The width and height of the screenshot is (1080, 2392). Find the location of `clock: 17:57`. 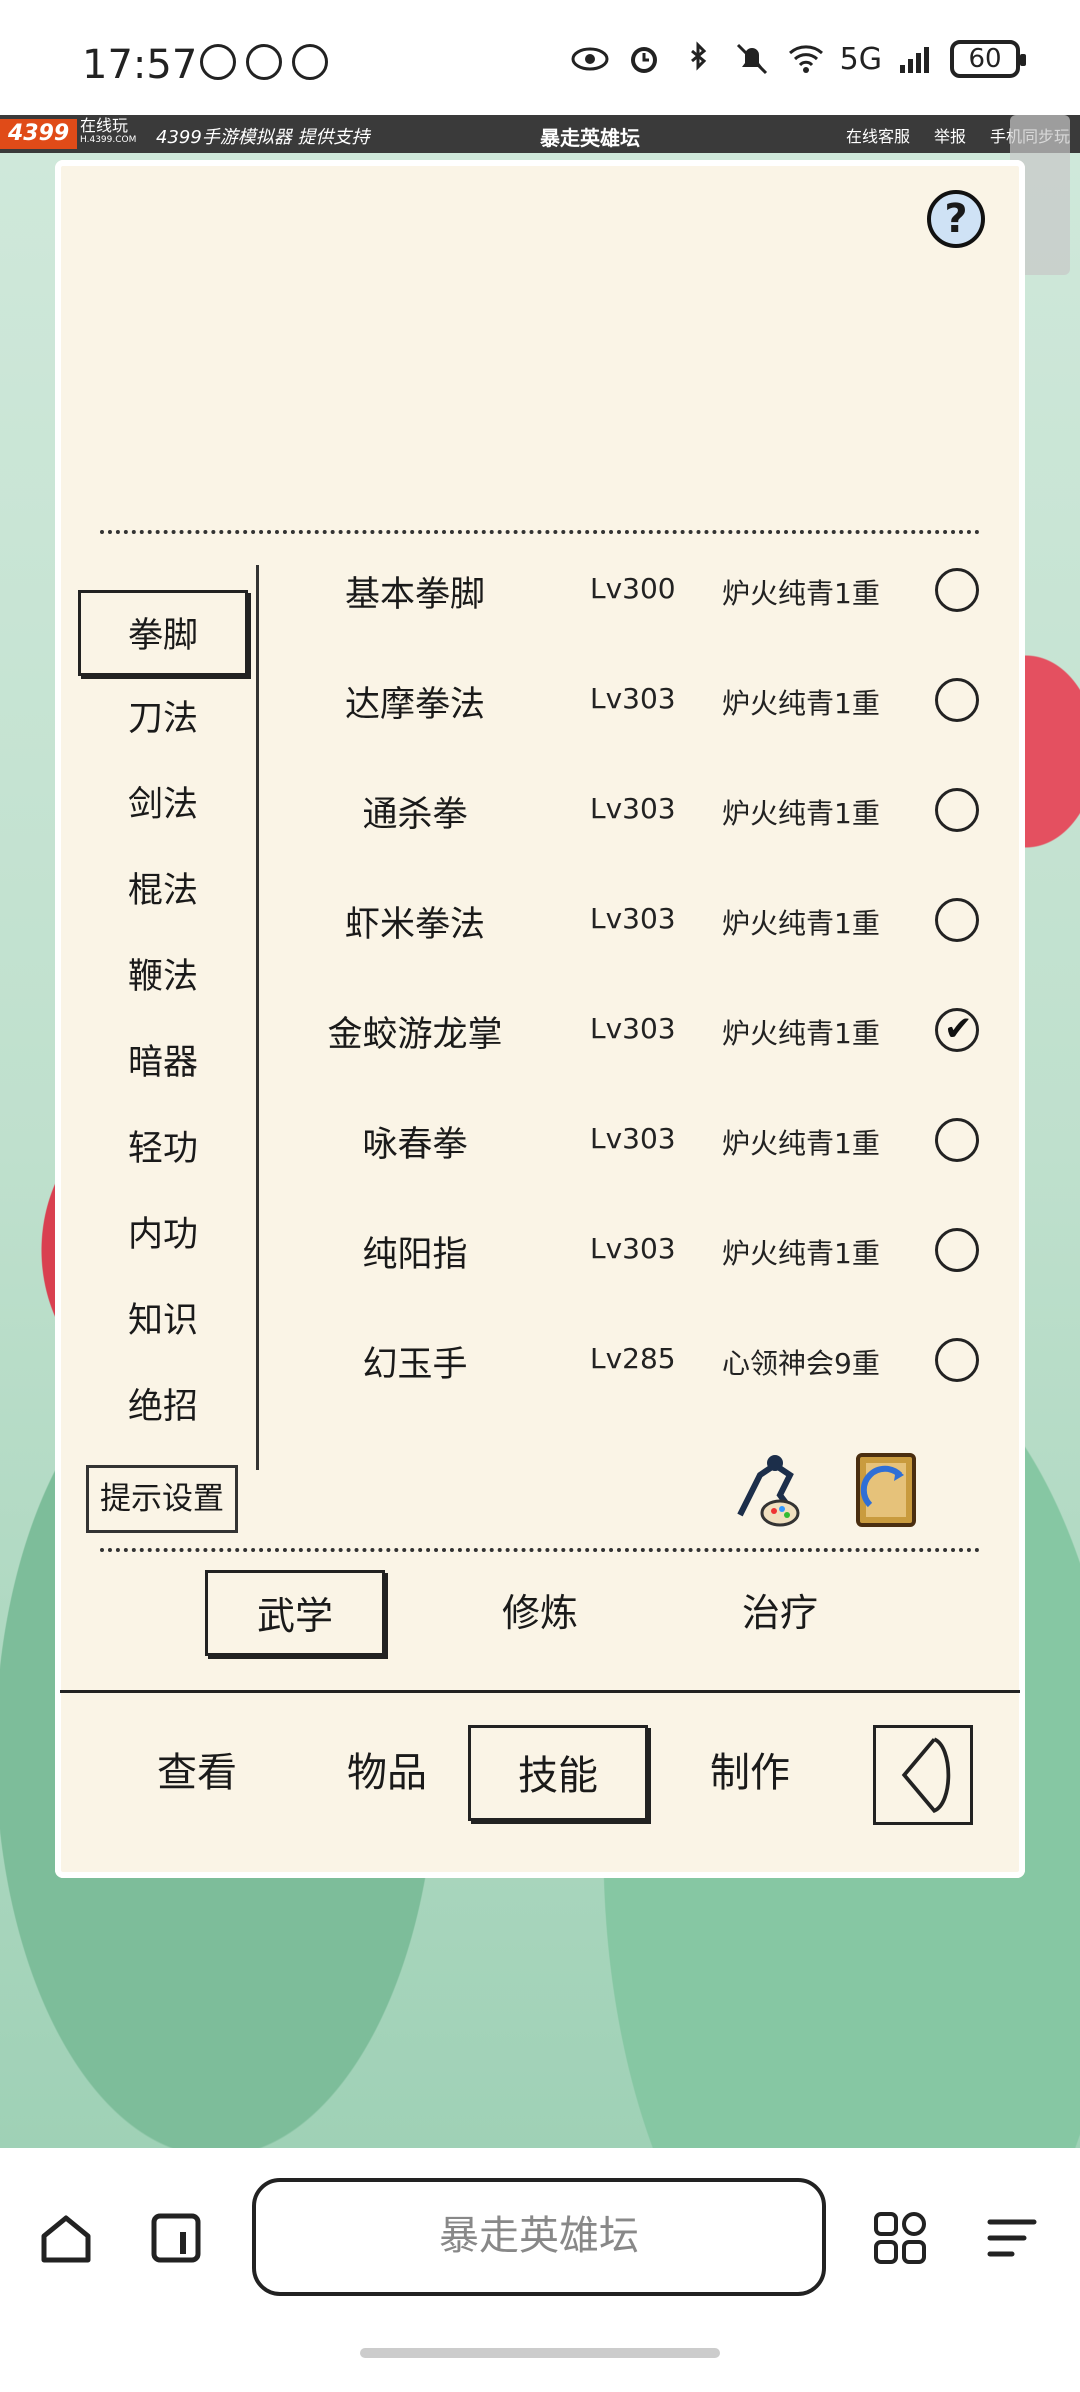

clock: 17:57 is located at coordinates (140, 65).